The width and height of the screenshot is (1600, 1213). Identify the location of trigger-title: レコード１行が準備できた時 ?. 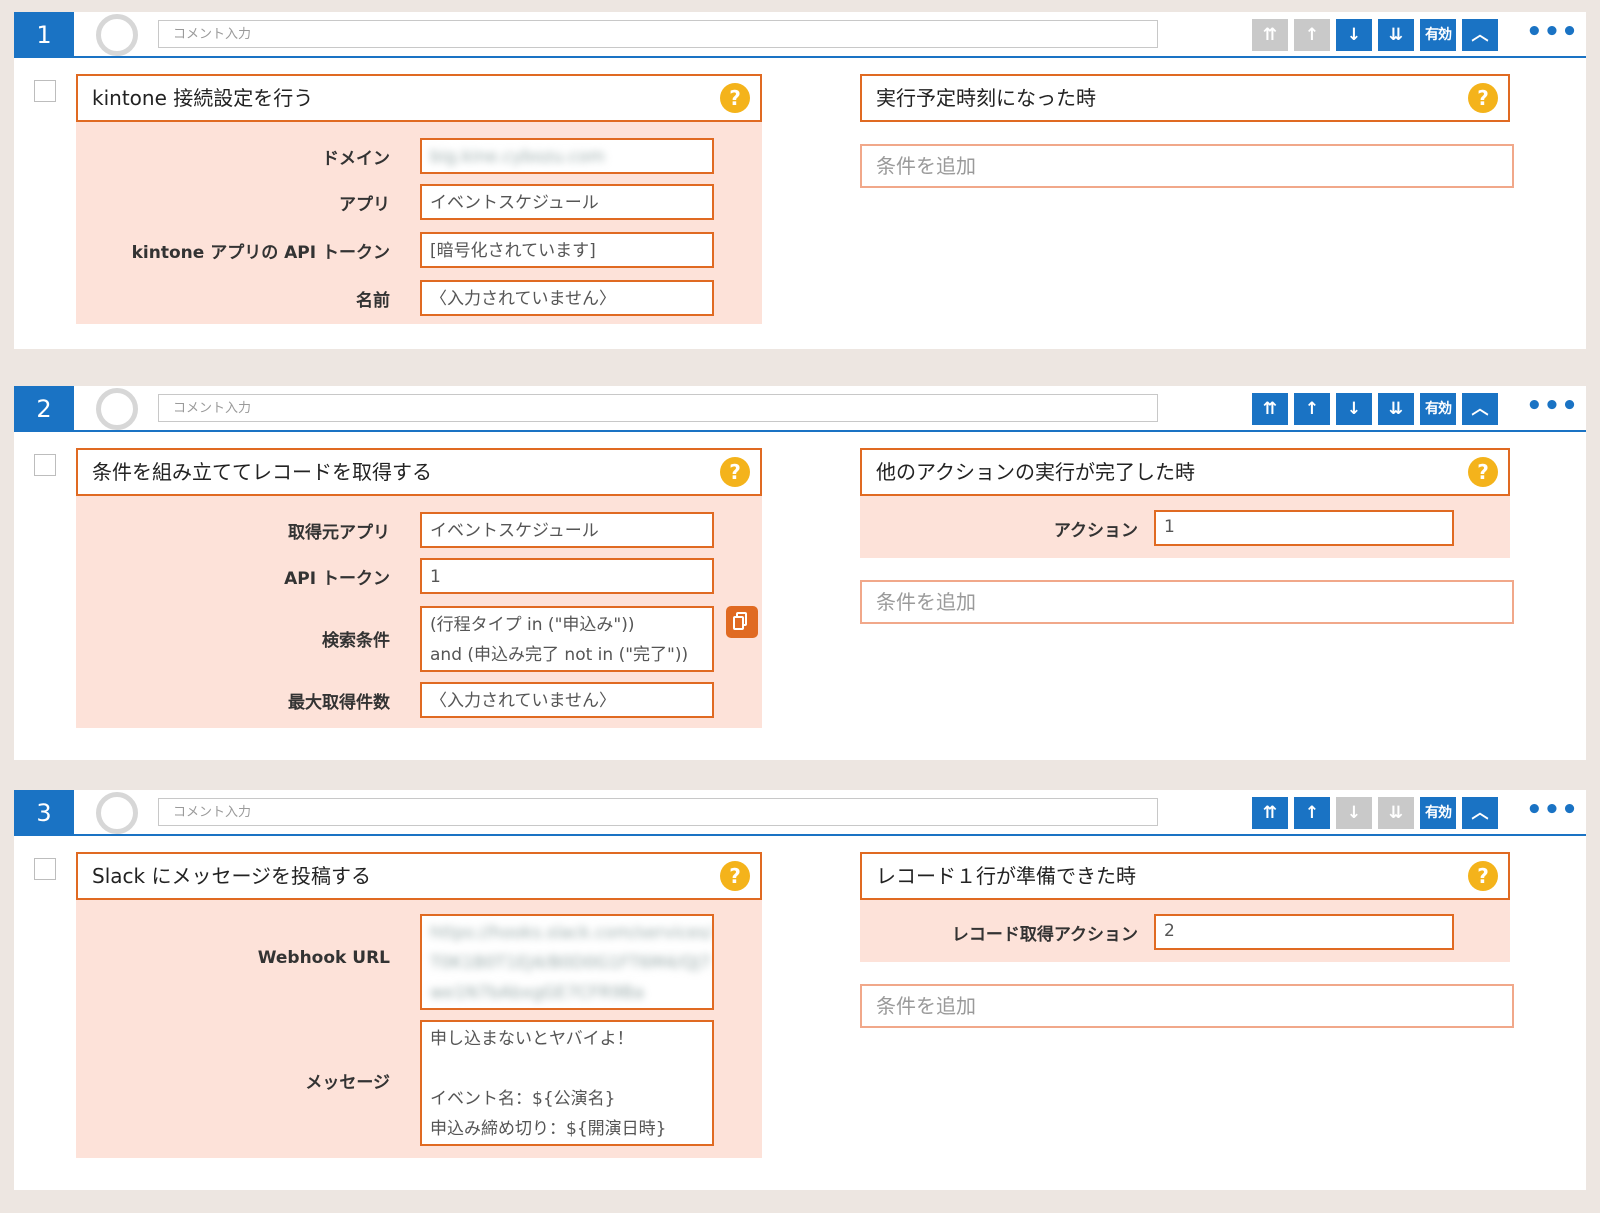
(1185, 876).